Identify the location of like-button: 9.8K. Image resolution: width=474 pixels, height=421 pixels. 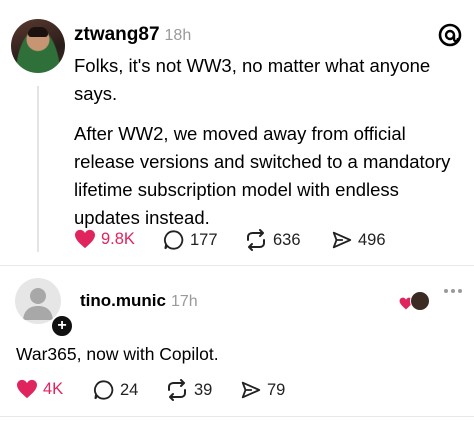
(104, 239).